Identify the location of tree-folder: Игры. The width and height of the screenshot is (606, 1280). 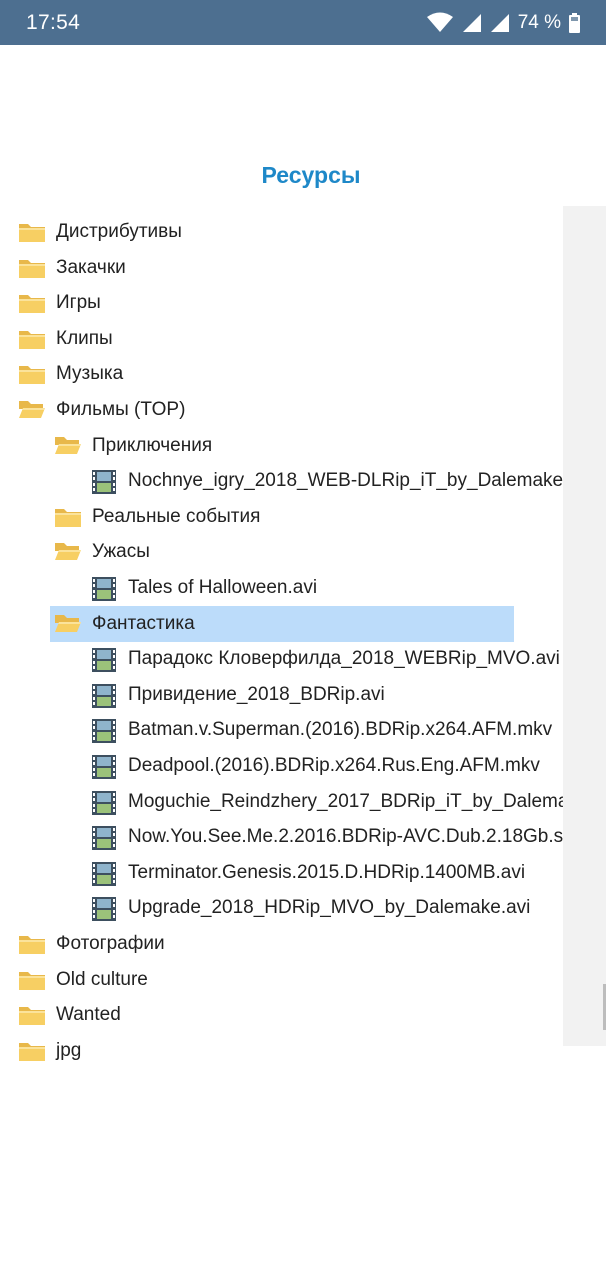
(59, 303).